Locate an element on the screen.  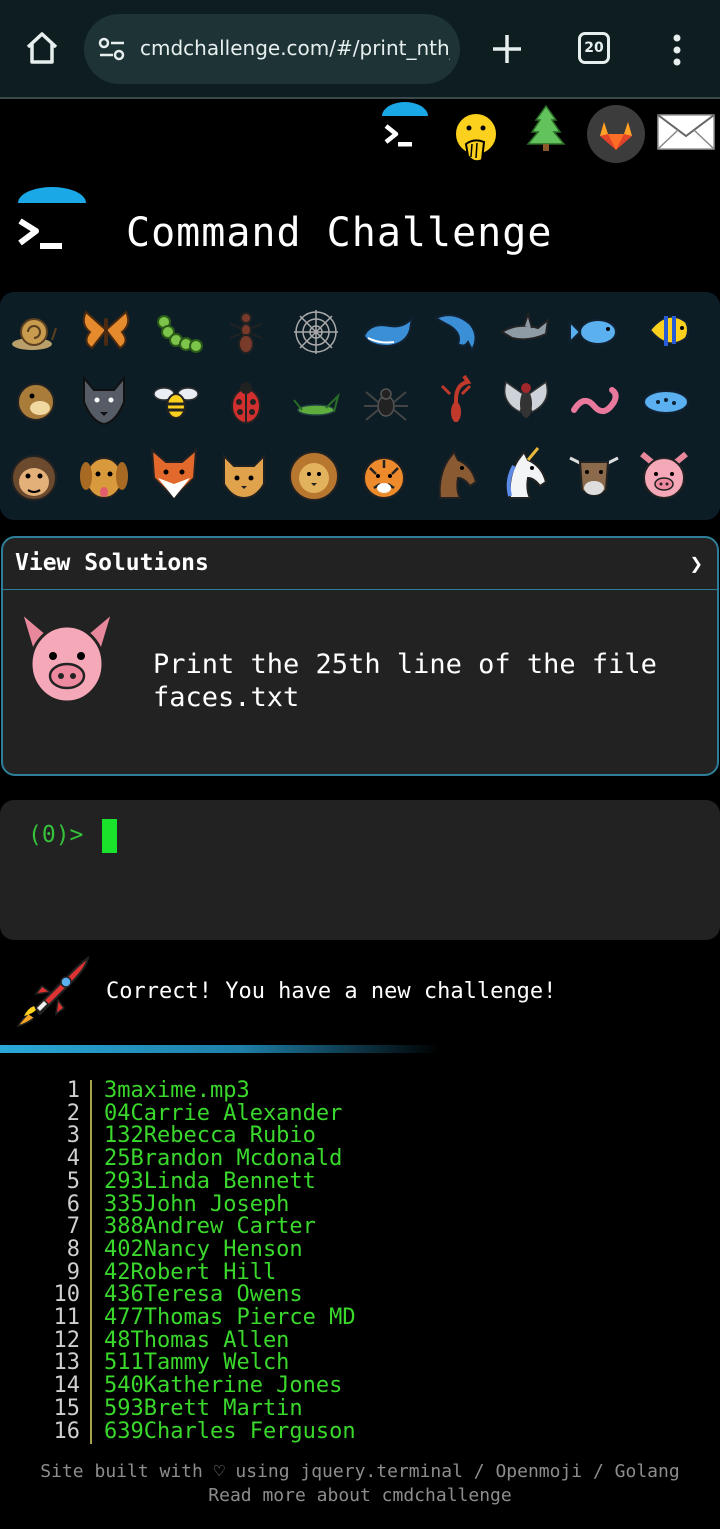
line-text: 335John Joseph is located at coordinates (197, 1204).